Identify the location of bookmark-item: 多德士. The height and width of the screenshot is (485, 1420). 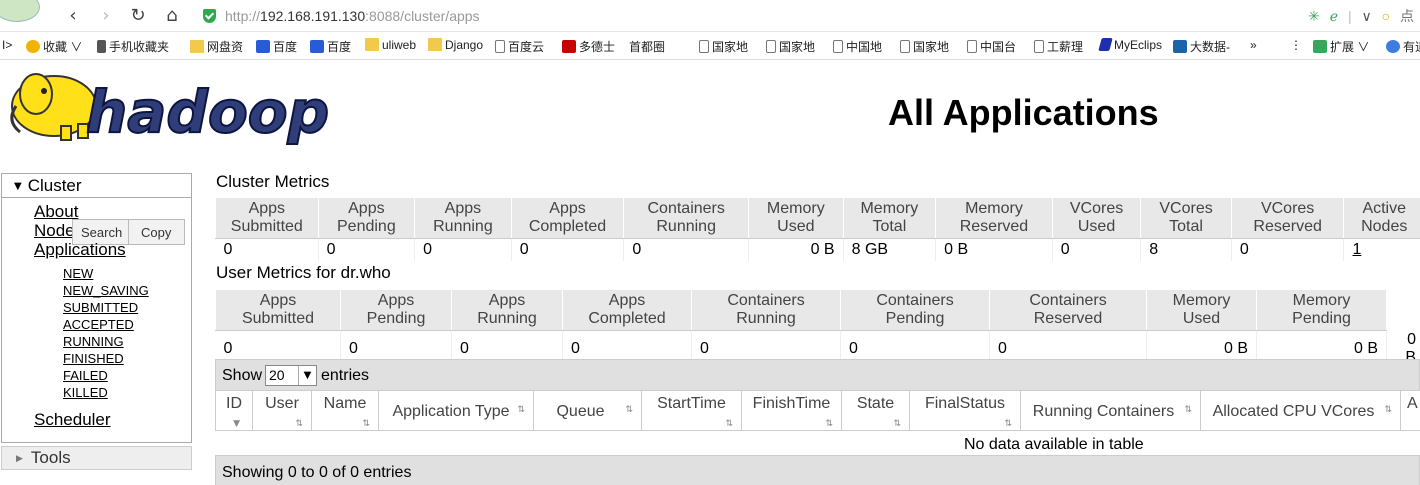
(588, 46).